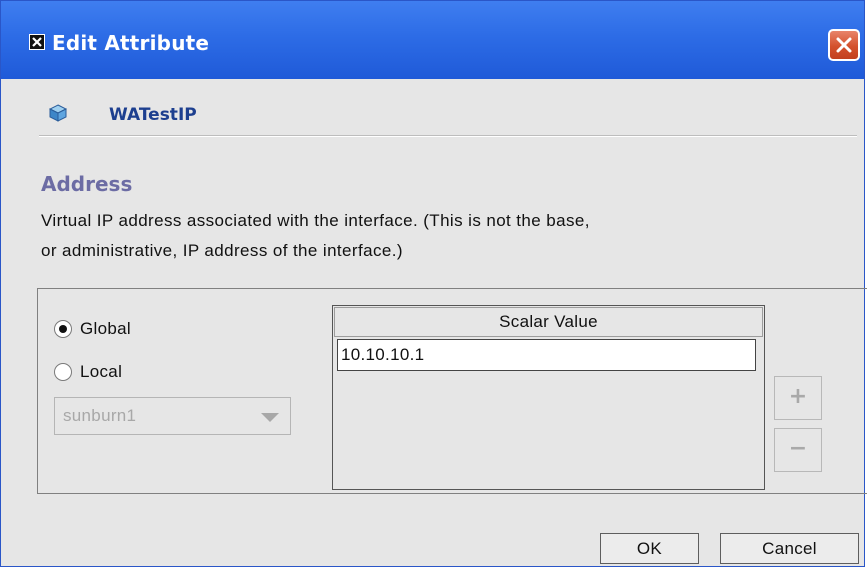  I want to click on radio-local-label: Local, so click(101, 371).